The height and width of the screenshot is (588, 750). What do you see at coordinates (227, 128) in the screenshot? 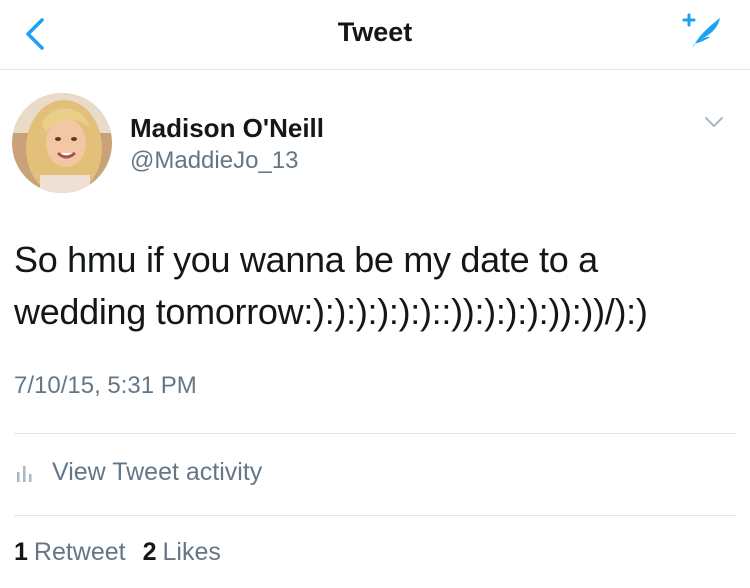
I see `display-name: Madison O'Neill` at bounding box center [227, 128].